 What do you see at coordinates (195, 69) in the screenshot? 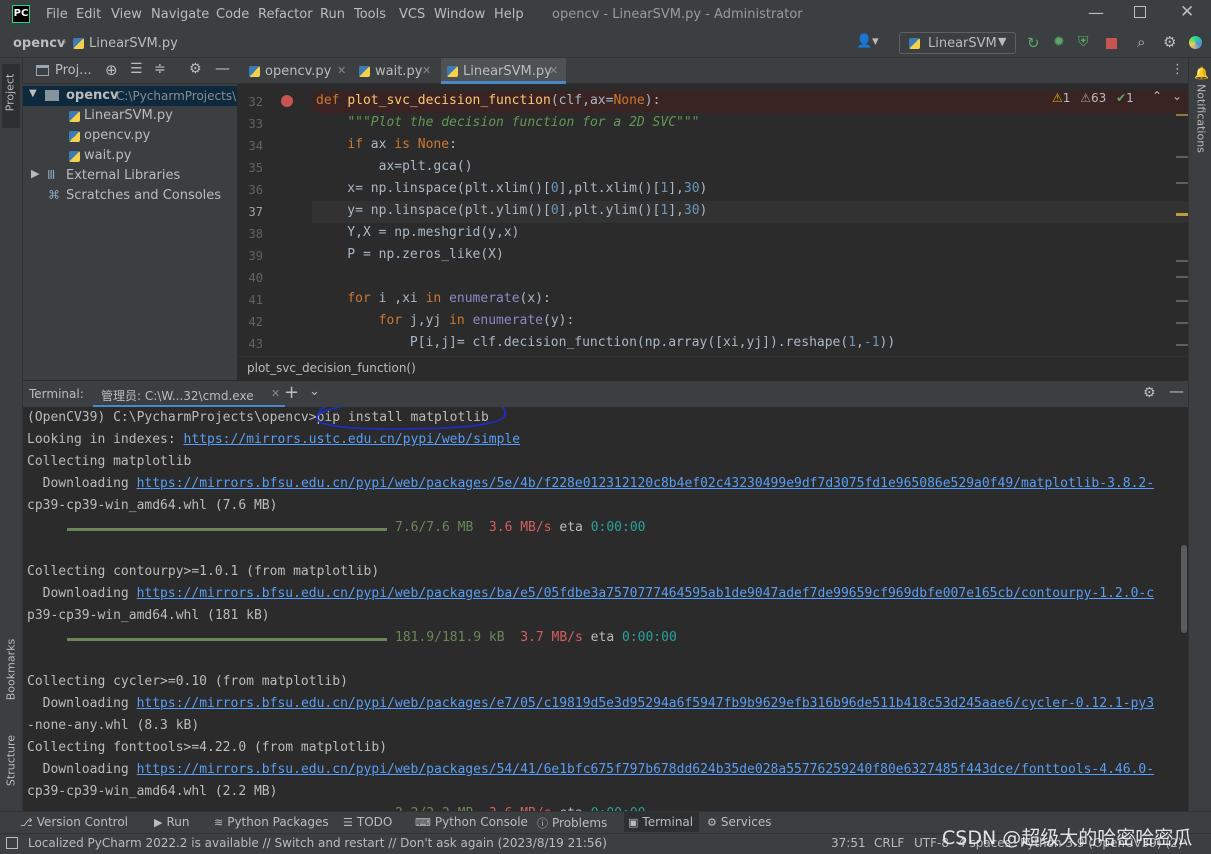
I see `panel-gear-icon: ⚙` at bounding box center [195, 69].